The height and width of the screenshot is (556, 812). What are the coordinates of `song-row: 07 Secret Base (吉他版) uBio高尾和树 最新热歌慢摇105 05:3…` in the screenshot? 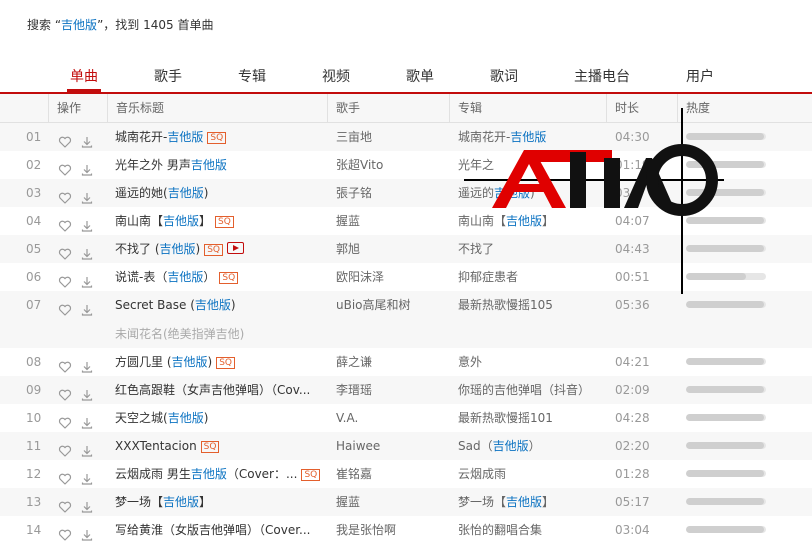 It's located at (406, 319).